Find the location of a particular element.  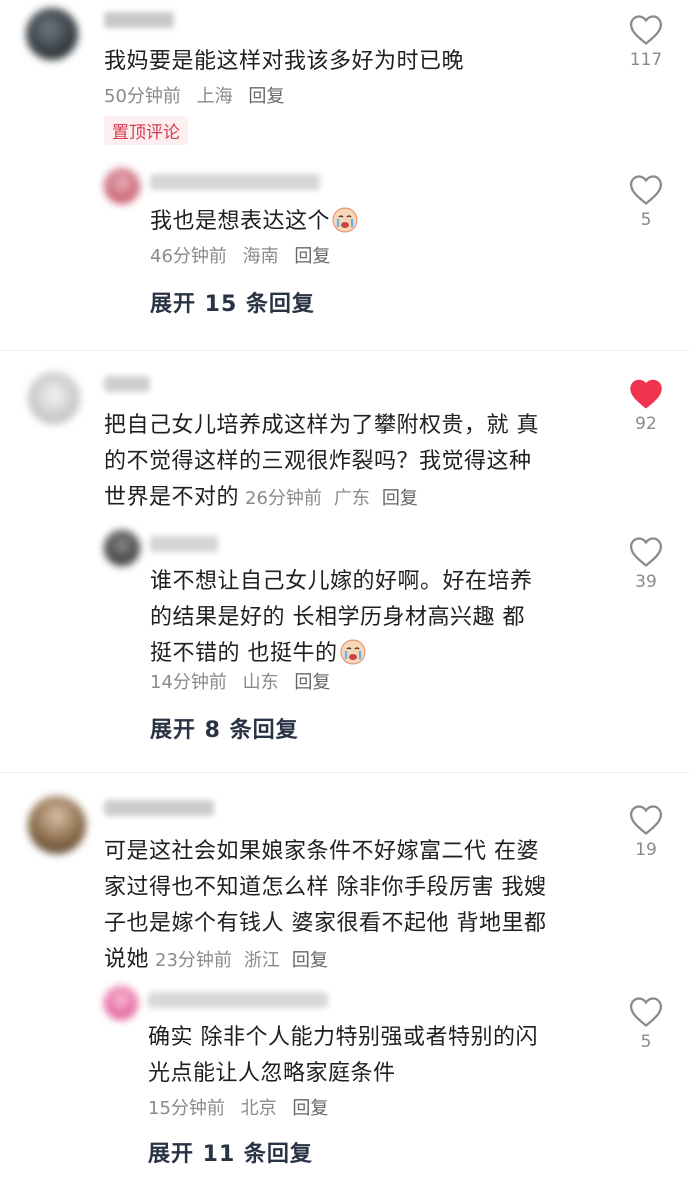

like-button: 92 is located at coordinates (646, 406).